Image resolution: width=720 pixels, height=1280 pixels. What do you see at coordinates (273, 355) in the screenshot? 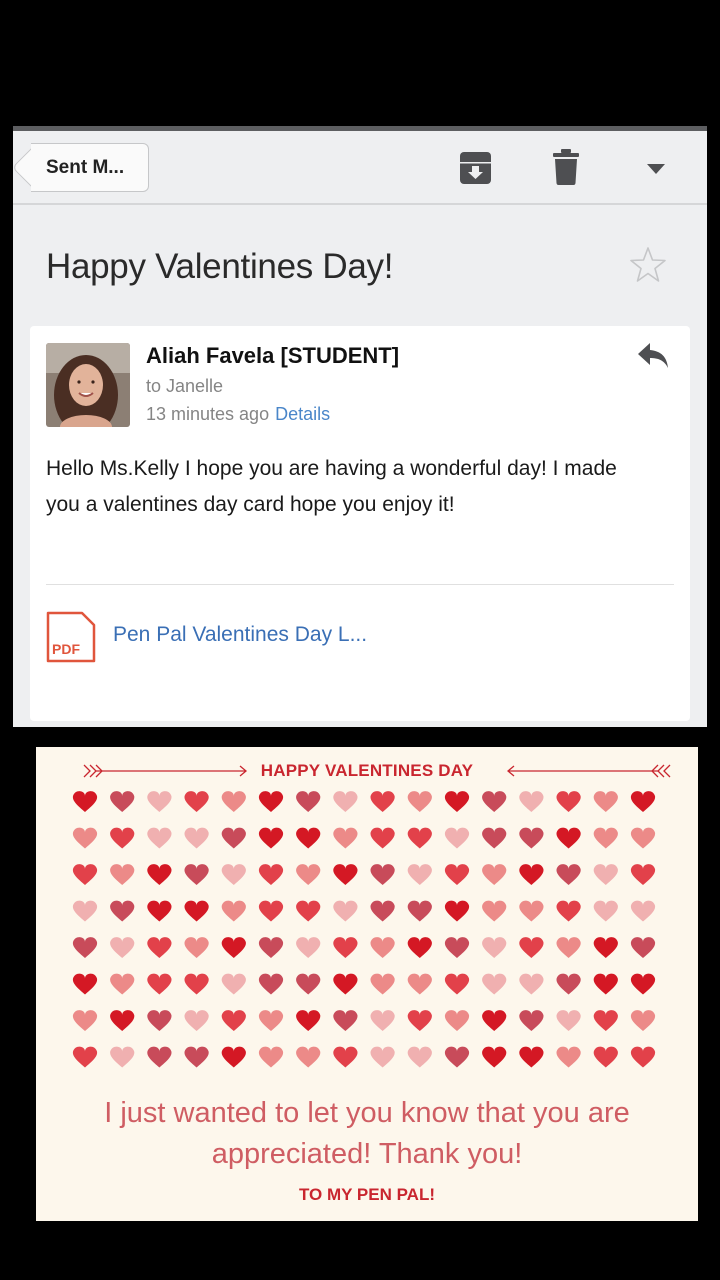
I see `sender-name: Aliah Favela [STUDENT]` at bounding box center [273, 355].